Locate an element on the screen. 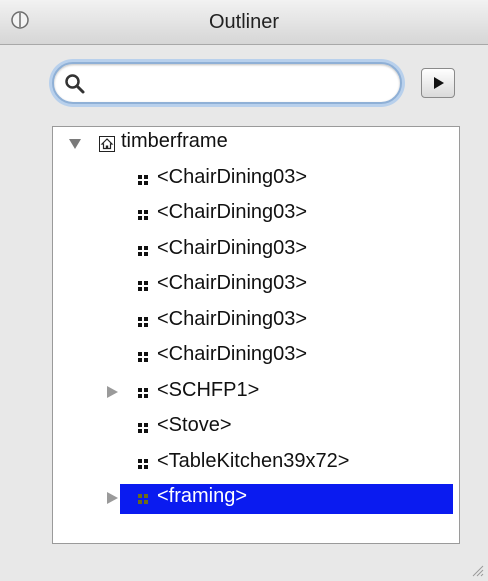 The height and width of the screenshot is (581, 488). search-field is located at coordinates (227, 83).